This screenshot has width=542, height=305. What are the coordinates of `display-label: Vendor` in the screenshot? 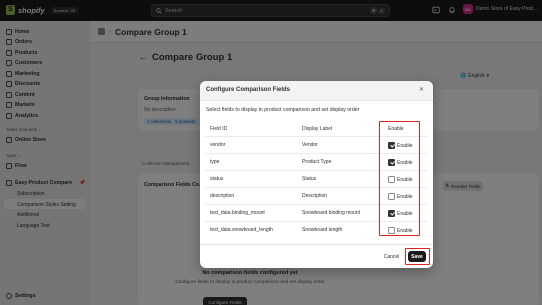 It's located at (310, 145).